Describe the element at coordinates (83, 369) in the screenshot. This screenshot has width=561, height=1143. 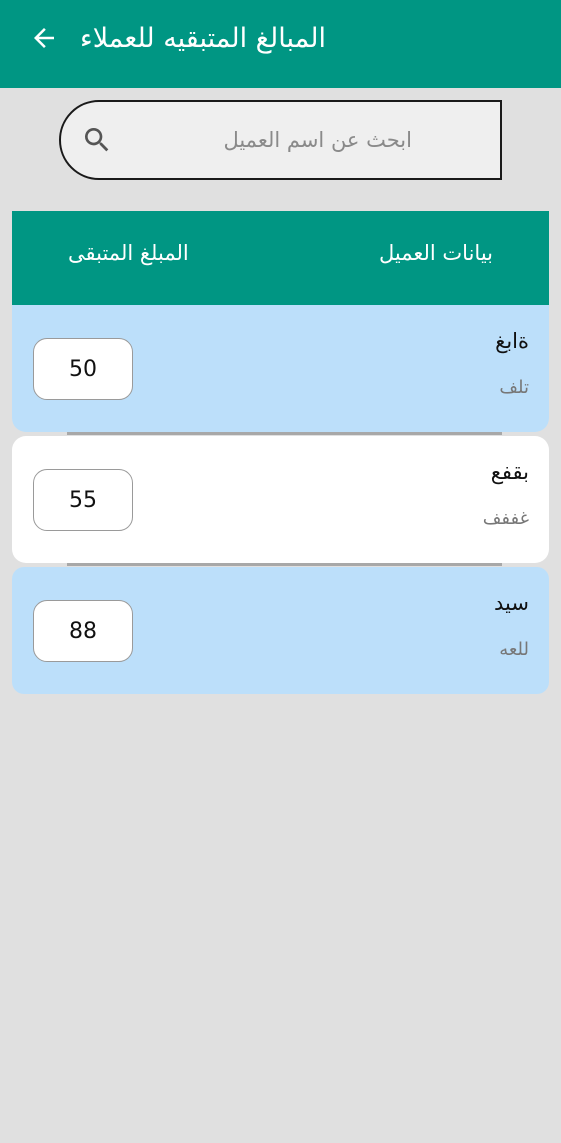
I see `amount-box: 50` at that location.